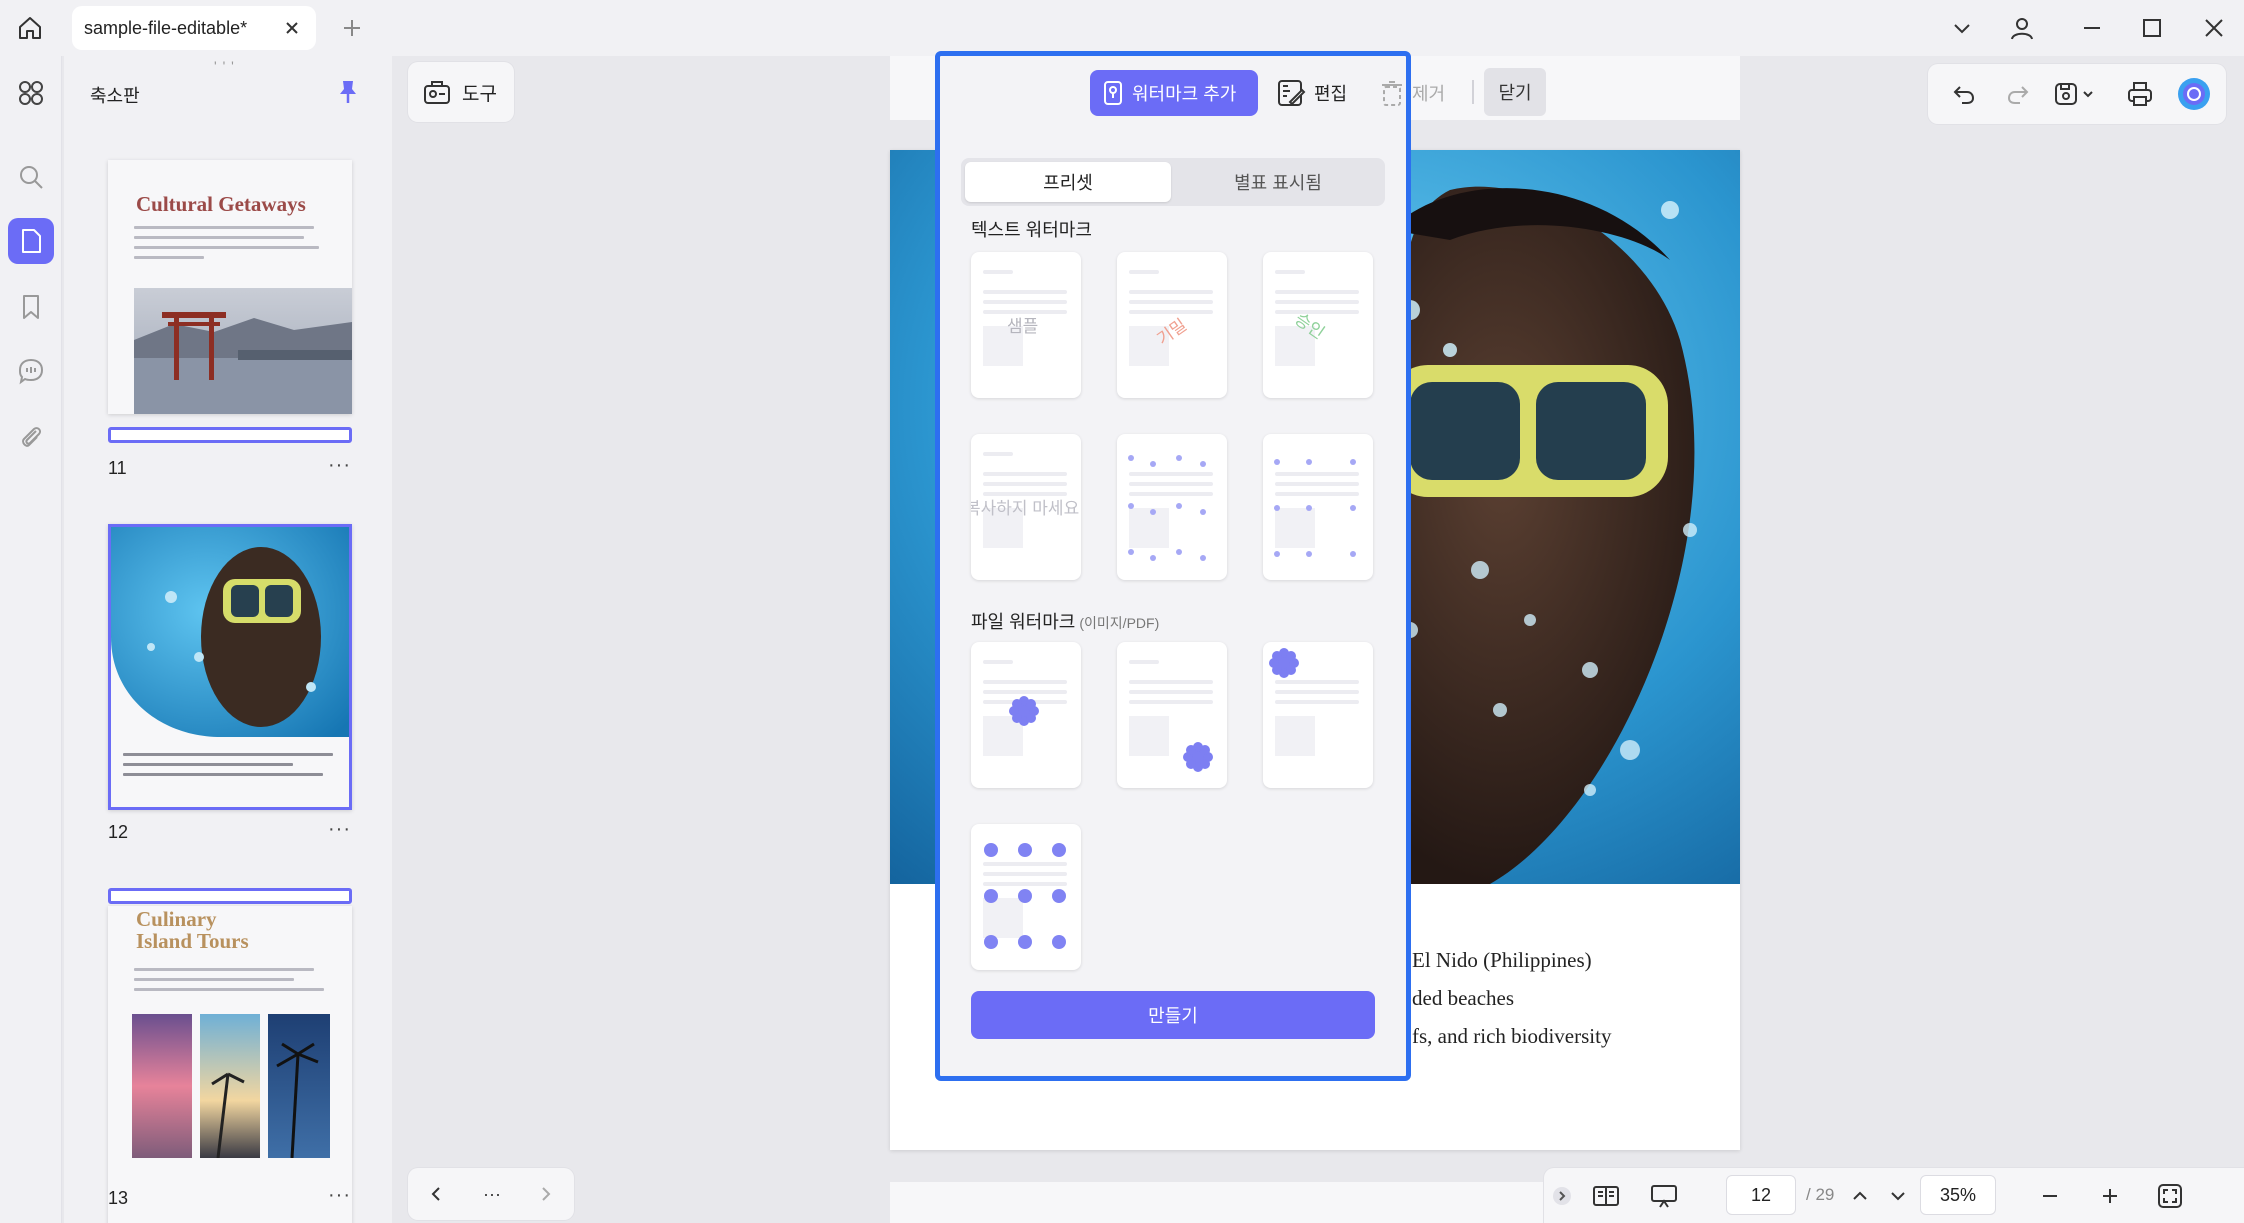 This screenshot has height=1223, width=2244. I want to click on previous-button, so click(436, 1194).